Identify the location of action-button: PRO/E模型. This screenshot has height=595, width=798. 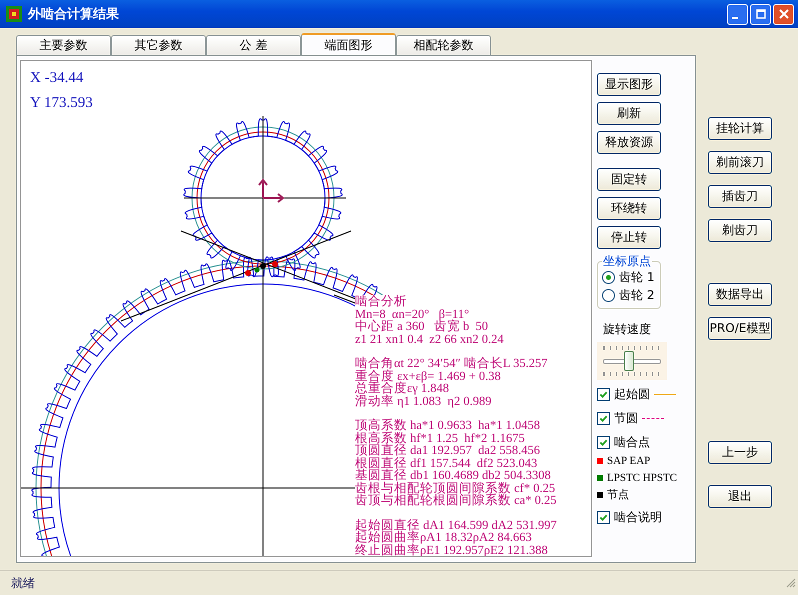
(740, 328).